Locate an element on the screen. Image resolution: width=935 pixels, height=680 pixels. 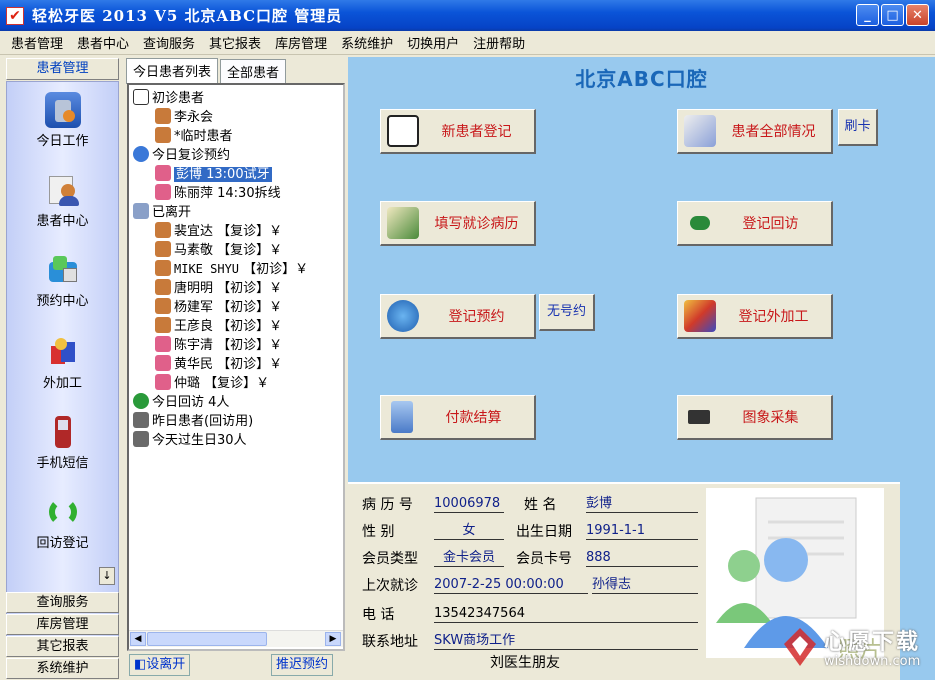
doctor-value: 孙得志 is located at coordinates (645, 584).